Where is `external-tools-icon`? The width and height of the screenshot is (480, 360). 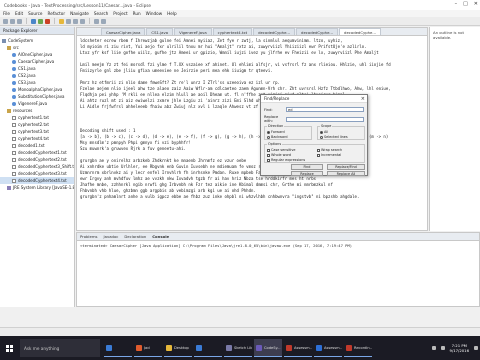 external-tools-icon is located at coordinates (47, 21).